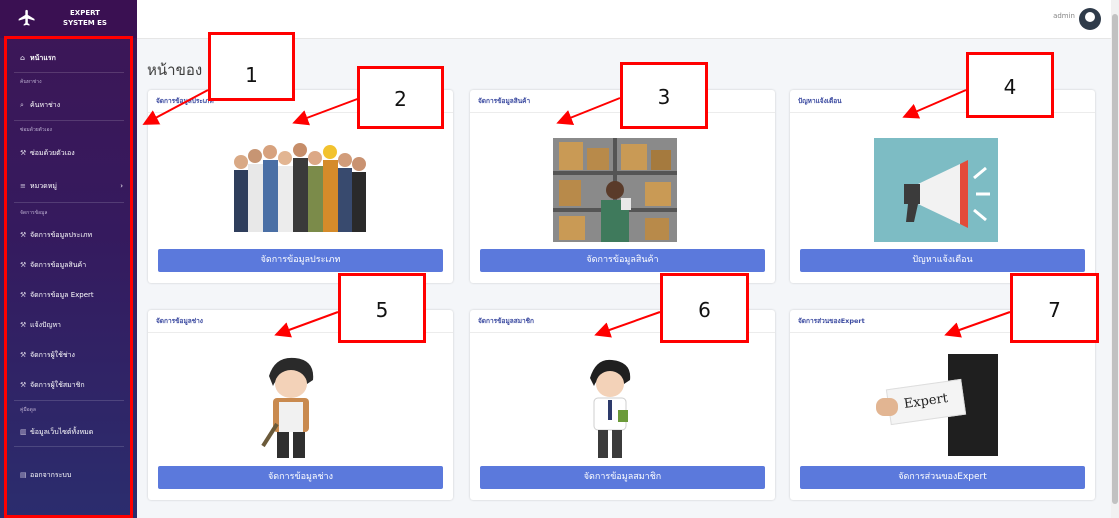  I want to click on card-title: จัดการข้อมูลช่าง, so click(179, 321).